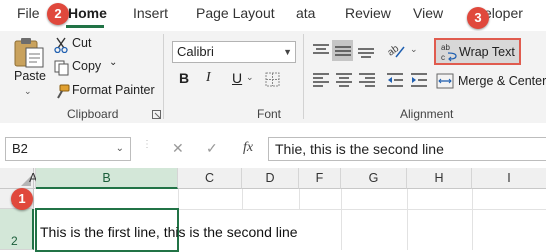 This screenshot has height=252, width=546. I want to click on name-box-value: B2, so click(20, 148).